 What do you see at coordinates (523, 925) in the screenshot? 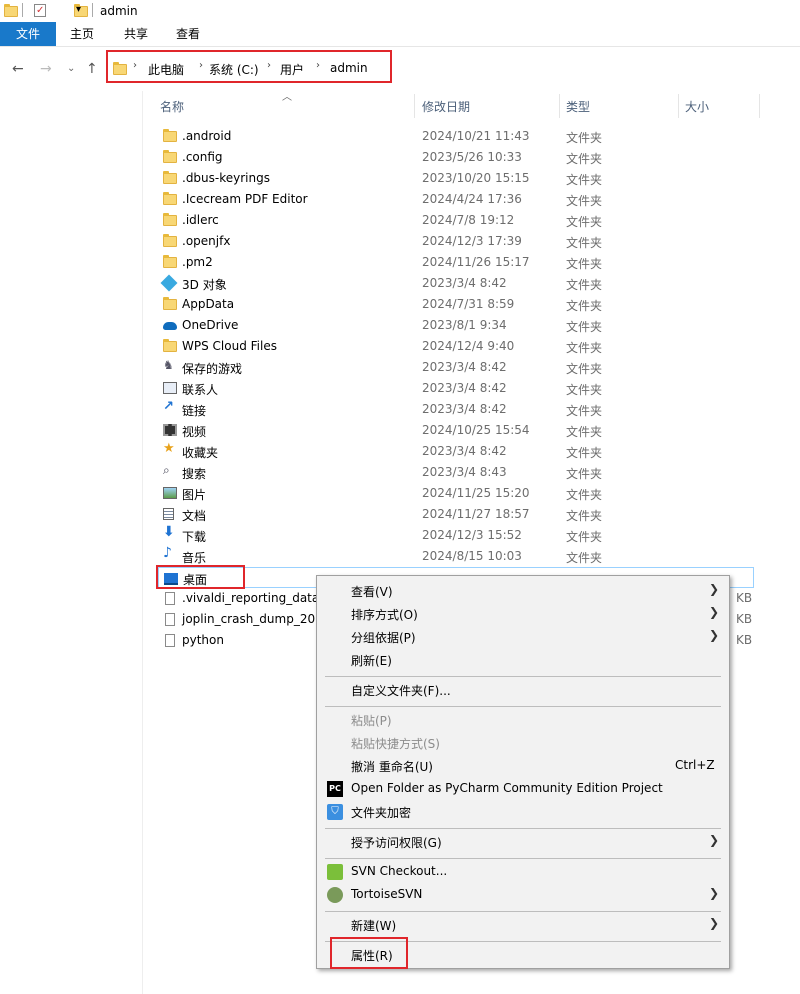
I see `menu-item-18: 新建(W) ❯` at bounding box center [523, 925].